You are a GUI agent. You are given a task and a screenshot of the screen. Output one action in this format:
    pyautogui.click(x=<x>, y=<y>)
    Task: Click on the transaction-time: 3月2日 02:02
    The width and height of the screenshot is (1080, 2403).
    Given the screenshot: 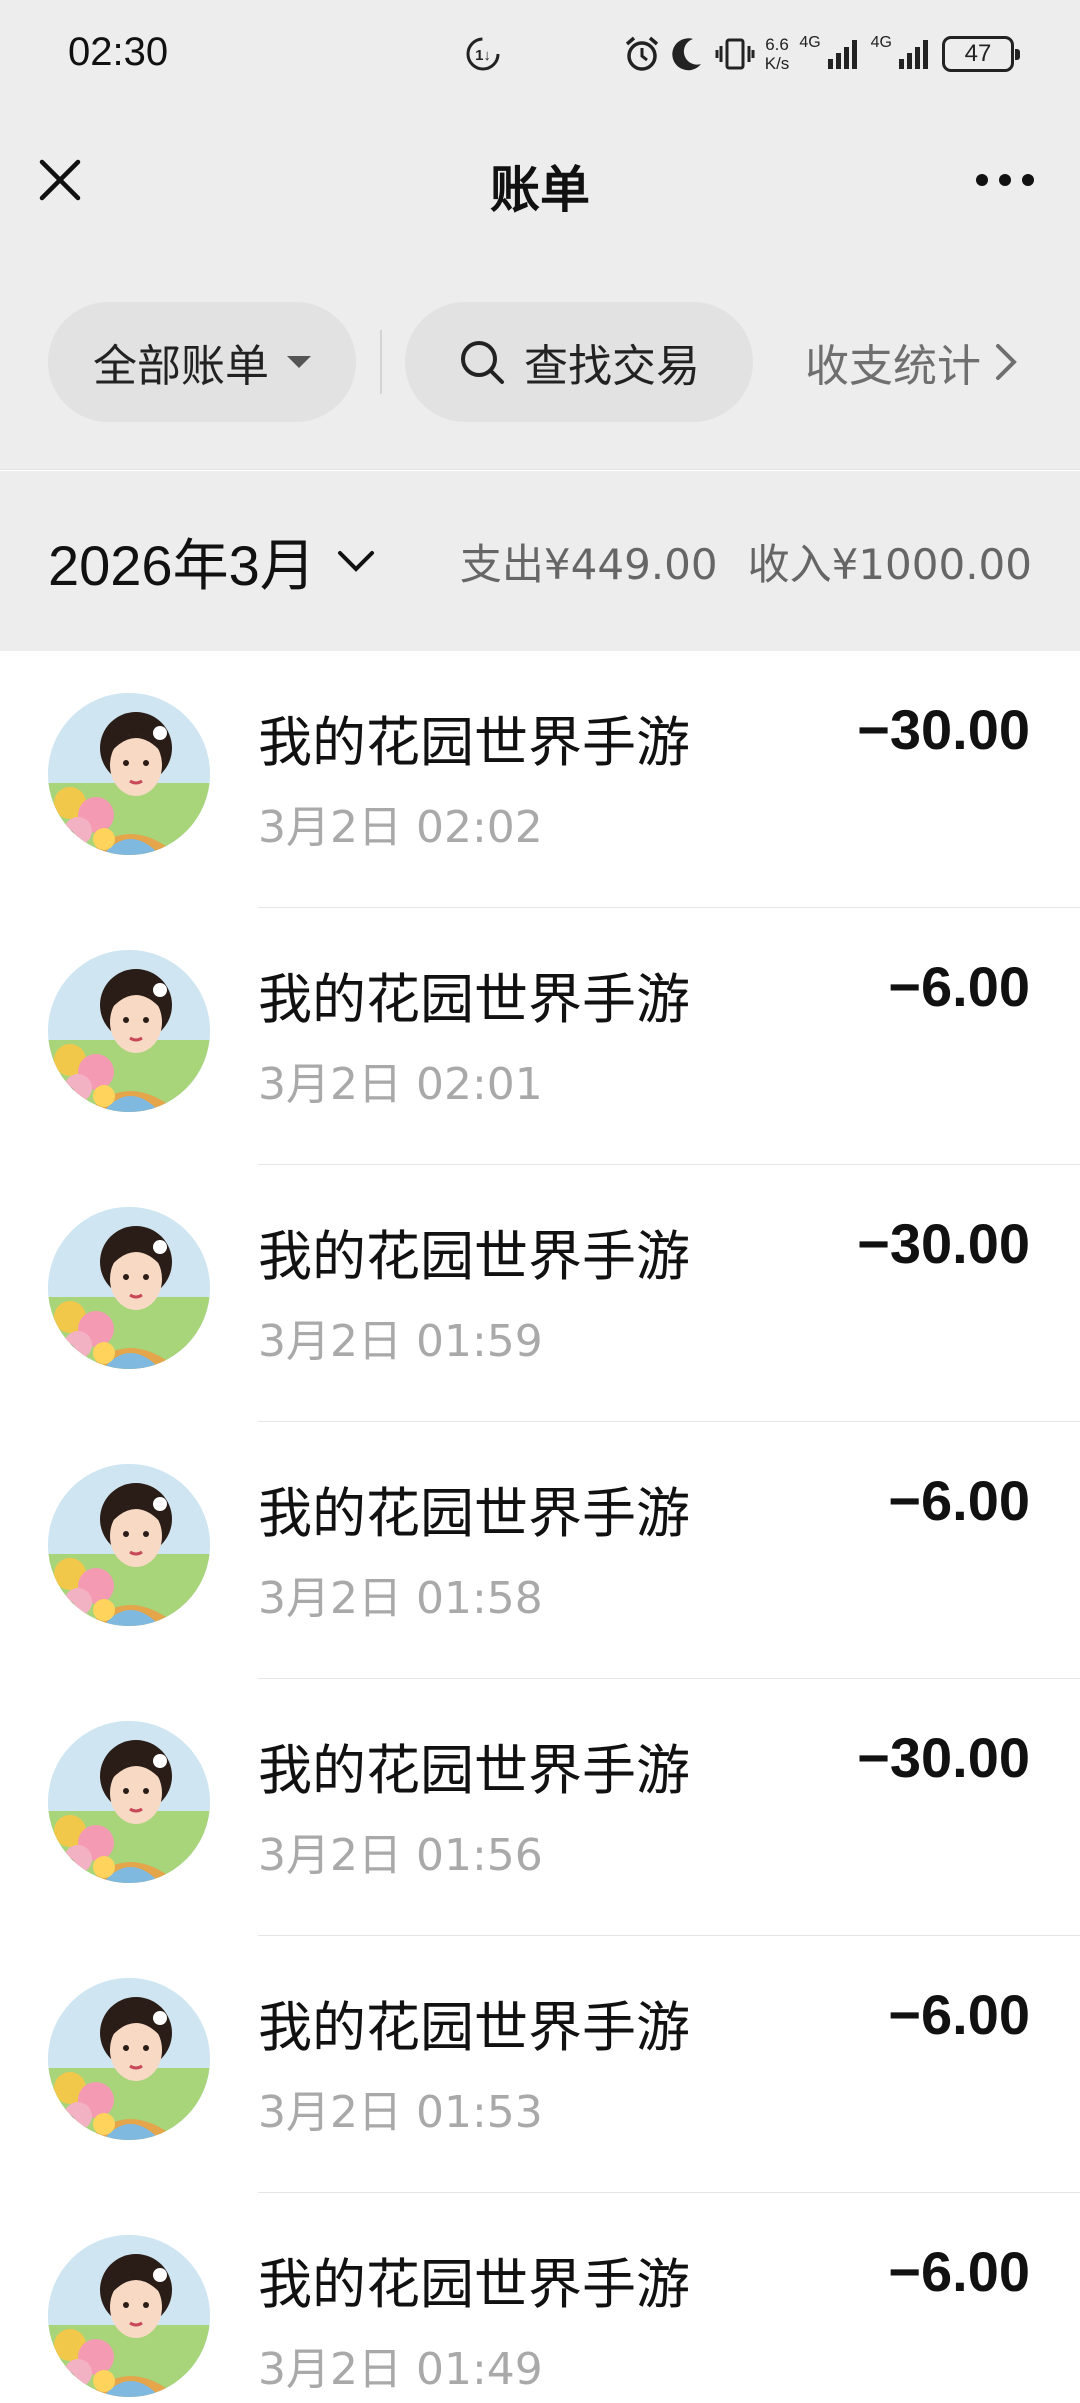 What is the action you would take?
    pyautogui.click(x=400, y=827)
    